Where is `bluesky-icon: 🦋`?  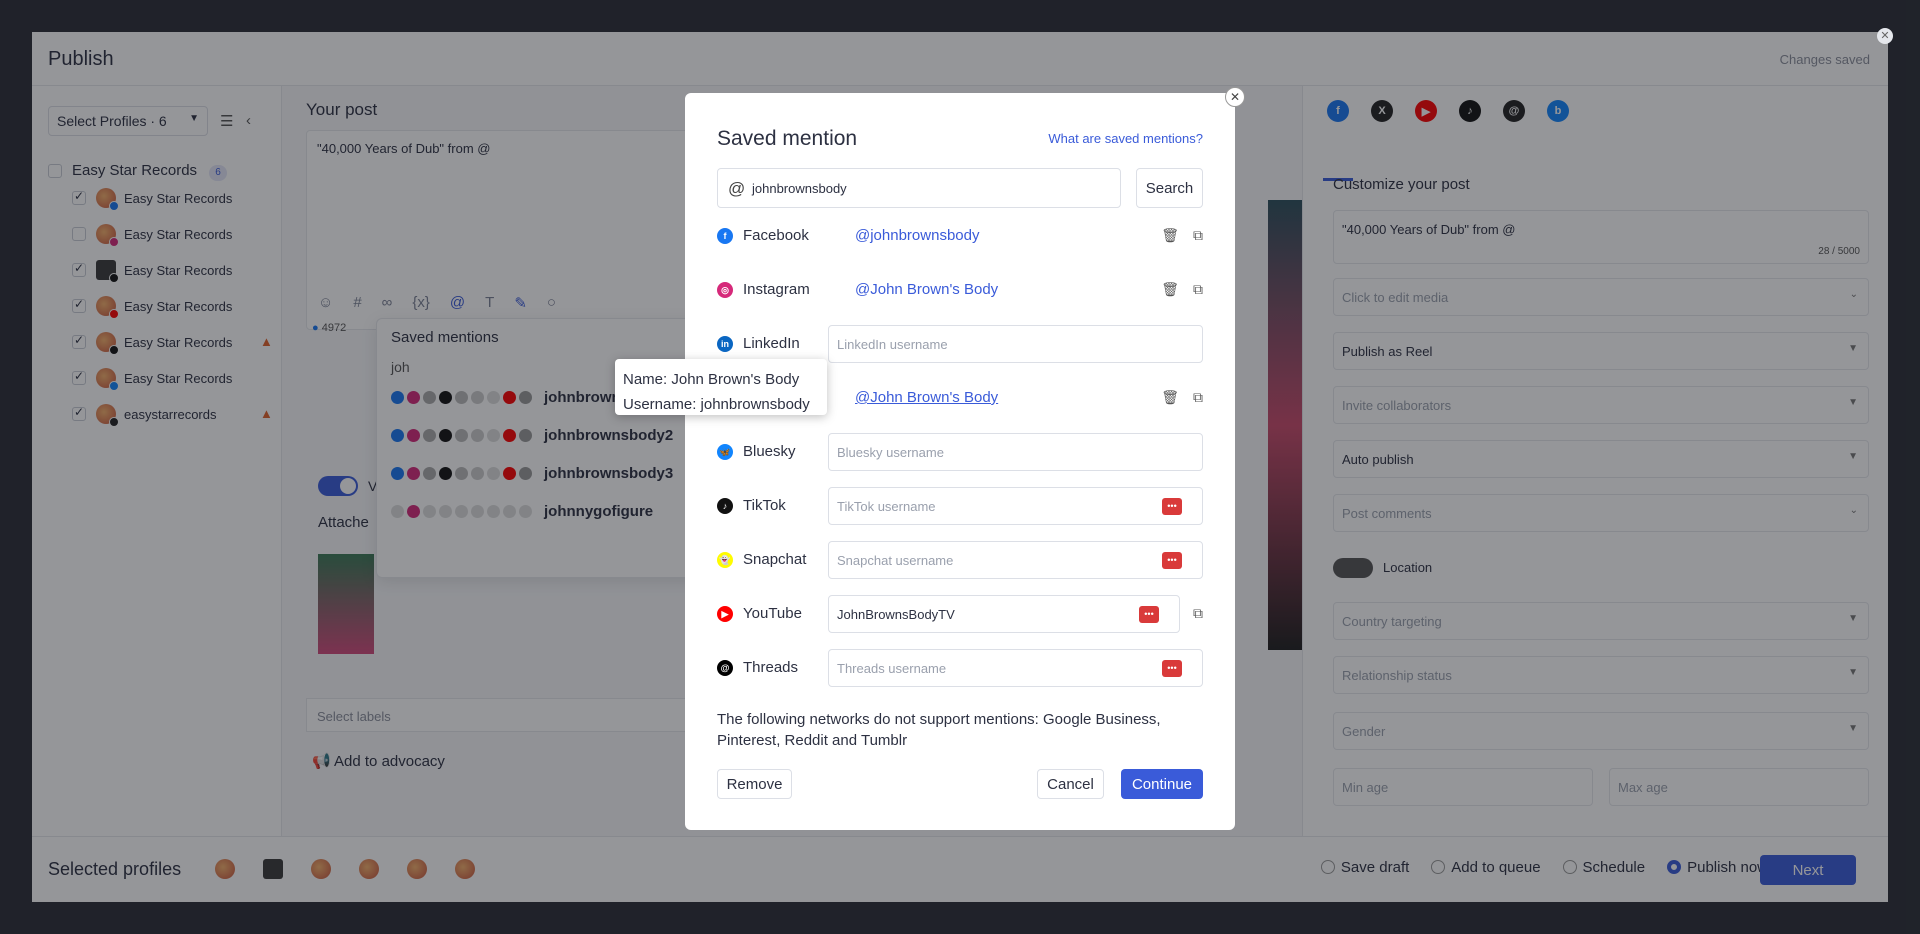
bluesky-icon: 🦋 is located at coordinates (725, 452).